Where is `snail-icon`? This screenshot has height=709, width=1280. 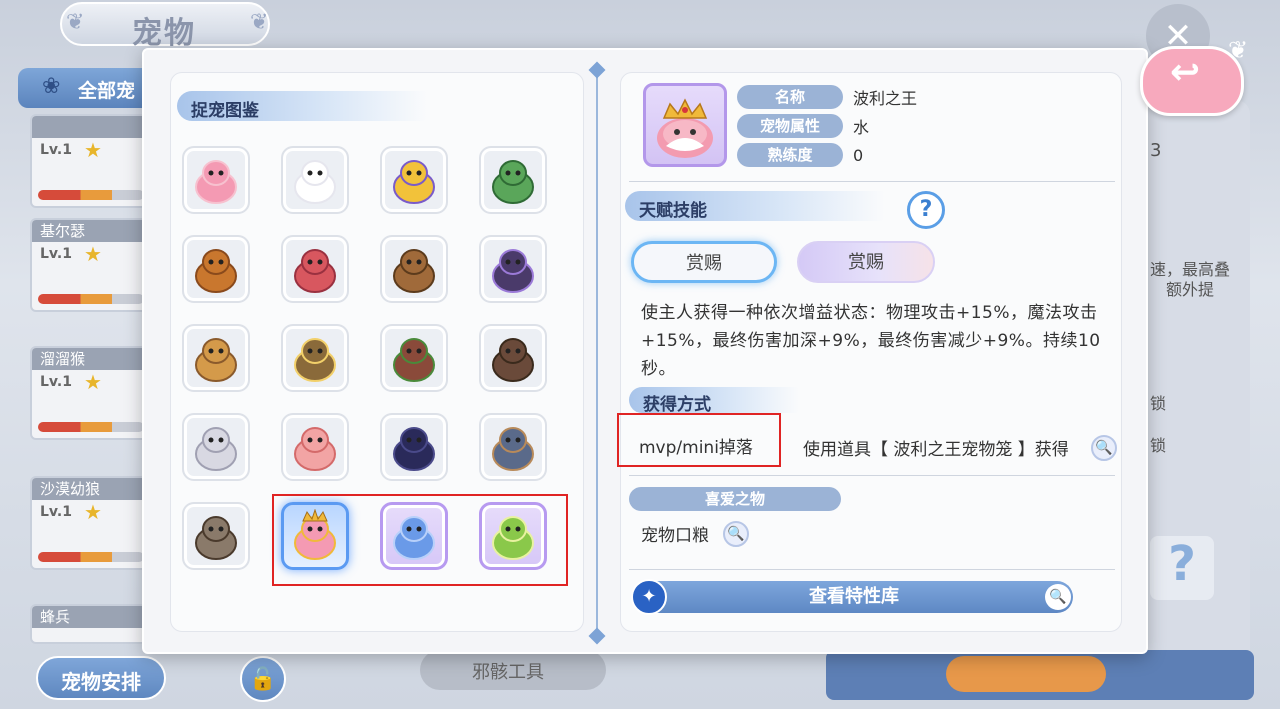
snail-icon is located at coordinates (315, 360).